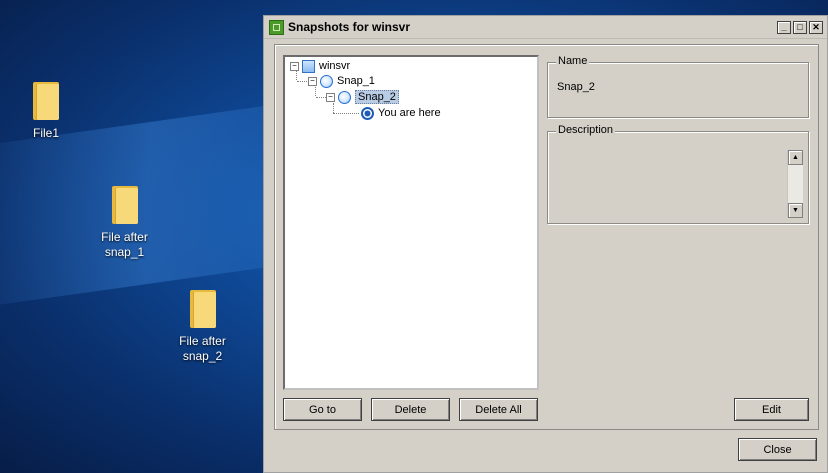  Describe the element at coordinates (816, 27) in the screenshot. I see `close-window-button: ✕` at that location.